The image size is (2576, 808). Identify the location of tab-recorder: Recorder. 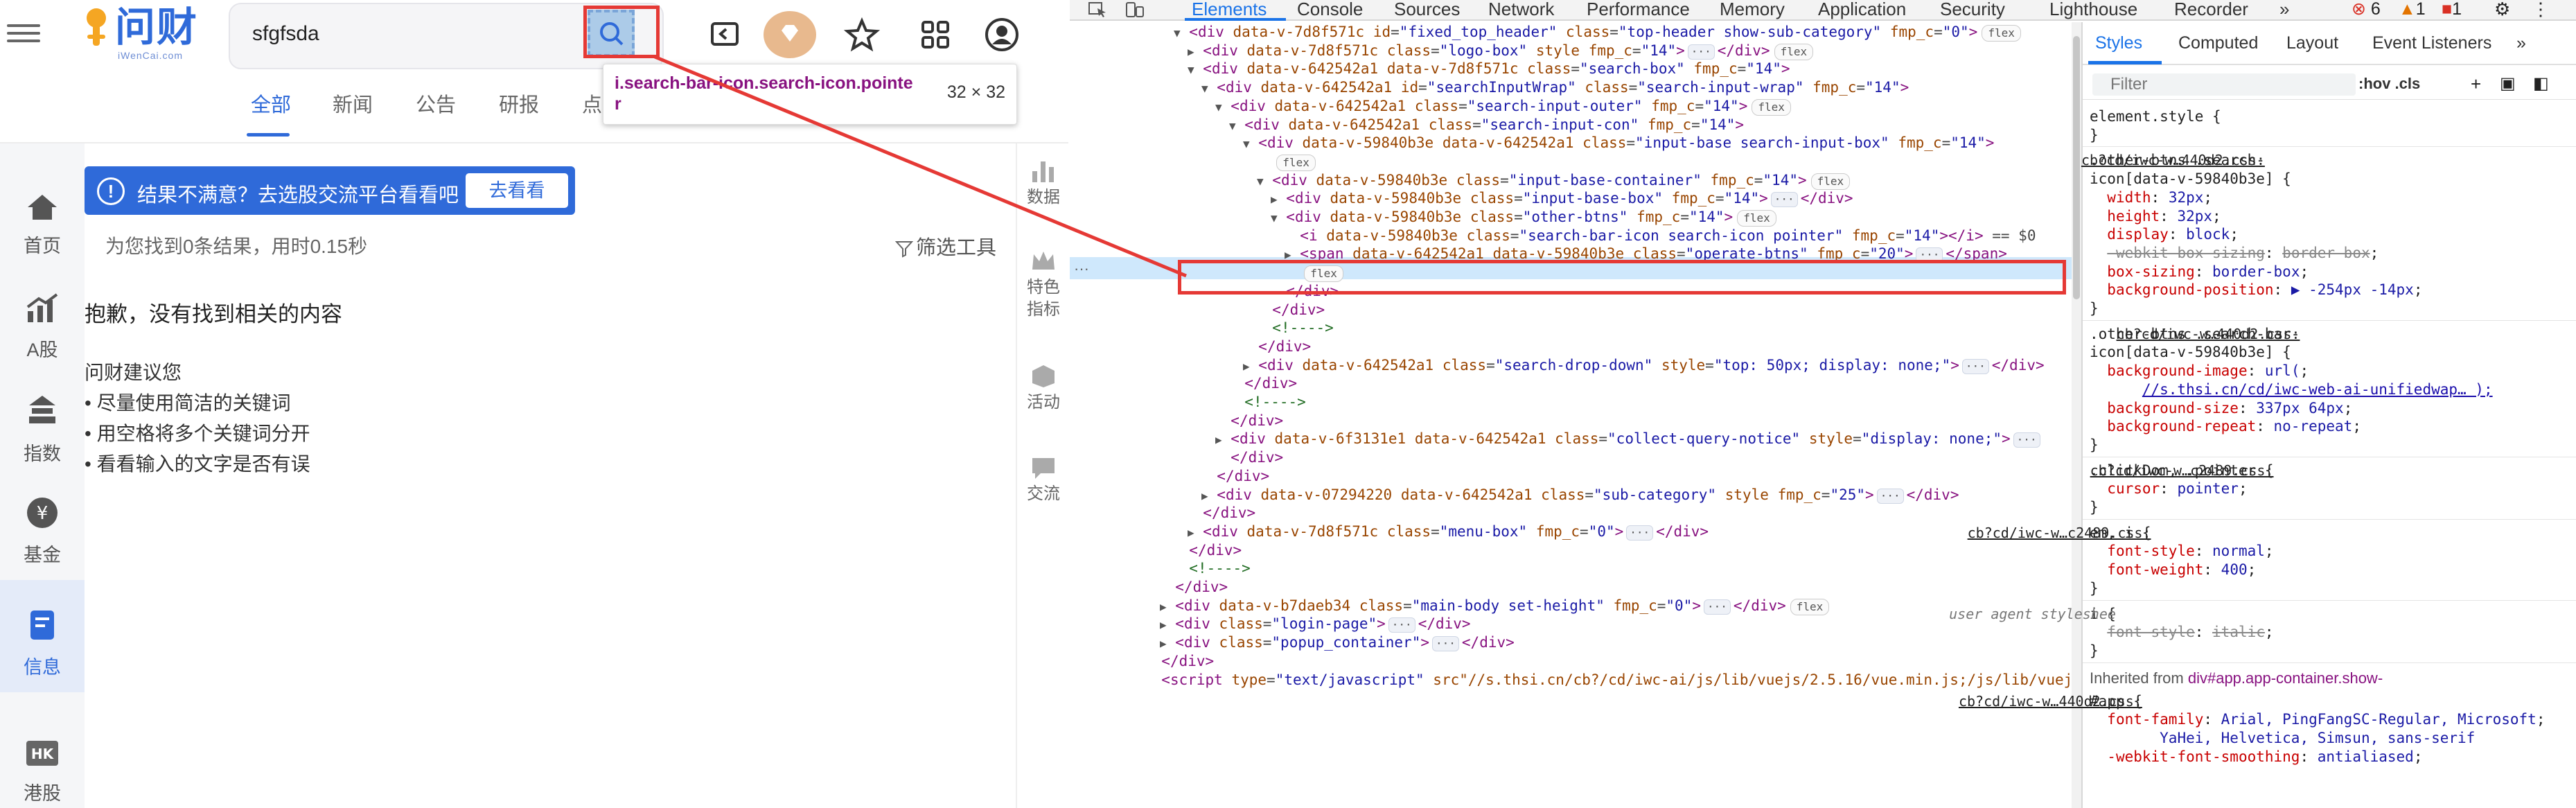
(2211, 9).